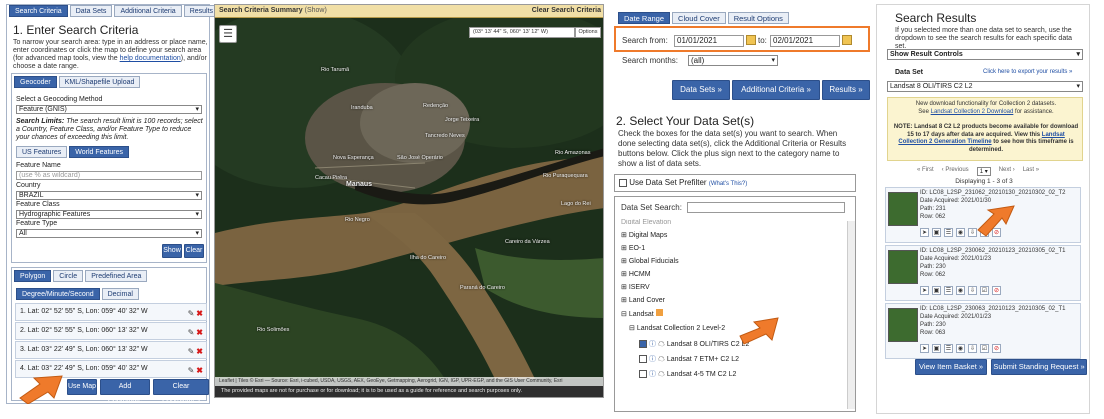 The height and width of the screenshot is (419, 1104). I want to click on export-results-link: Click here to export your results », so click(1027, 72).